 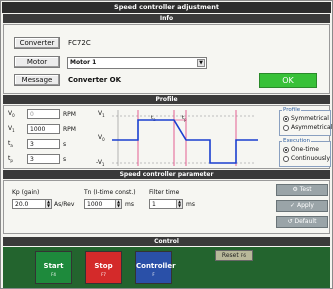 What do you see at coordinates (310, 118) in the screenshot?
I see `symmetrical-label: Symmetrical` at bounding box center [310, 118].